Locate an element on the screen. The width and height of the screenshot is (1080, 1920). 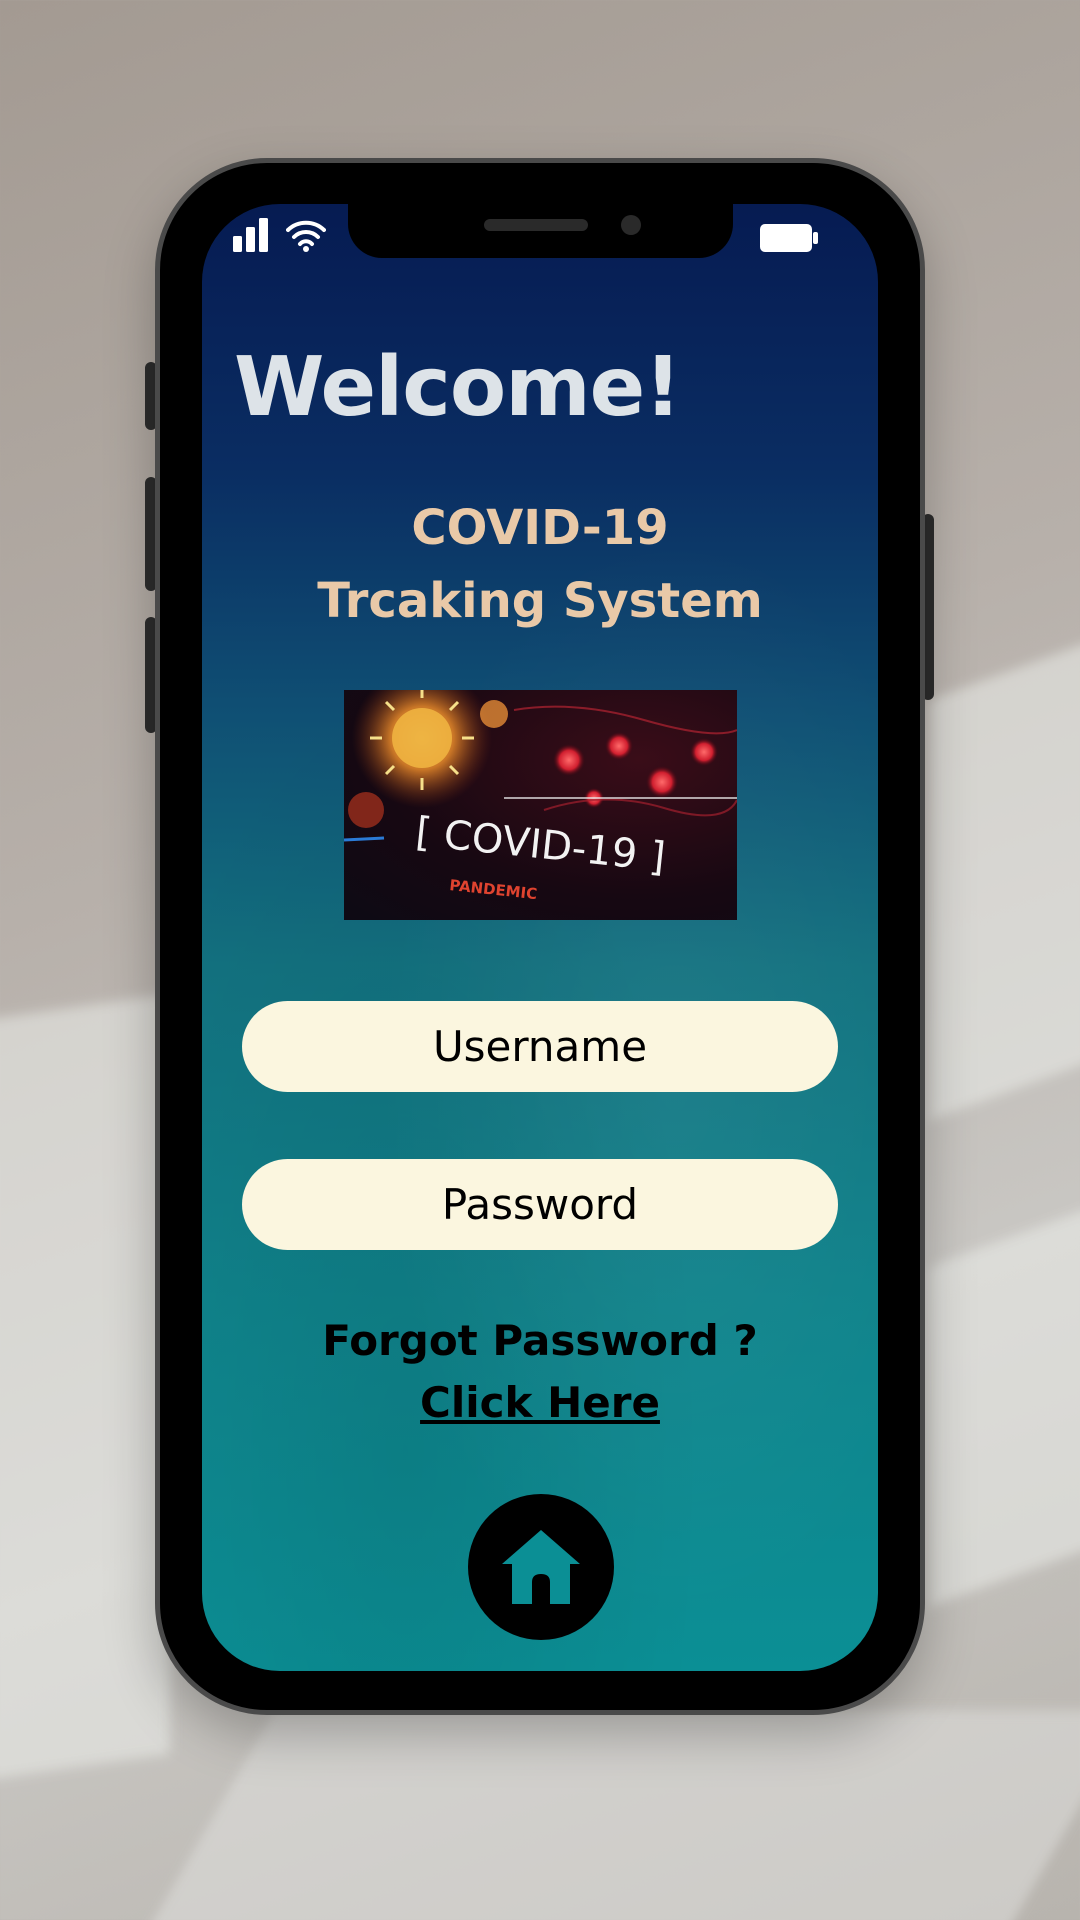
red-hotspot-dots is located at coordinates (635, 770).